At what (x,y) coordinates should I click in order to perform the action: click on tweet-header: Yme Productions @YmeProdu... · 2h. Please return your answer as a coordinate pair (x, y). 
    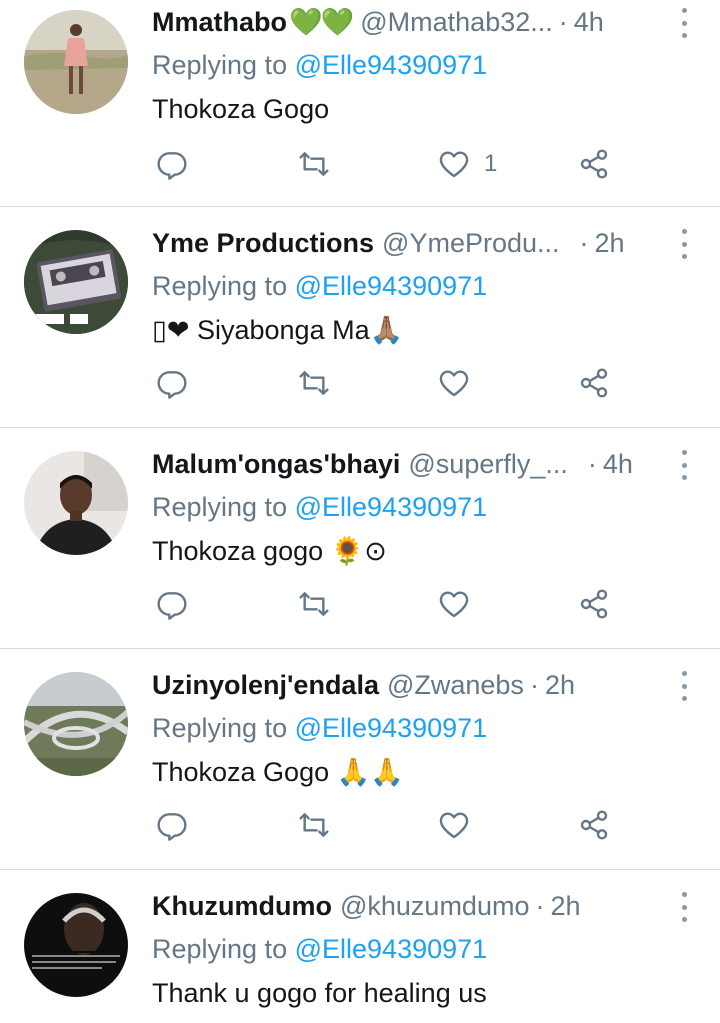
    Looking at the image, I should click on (407, 243).